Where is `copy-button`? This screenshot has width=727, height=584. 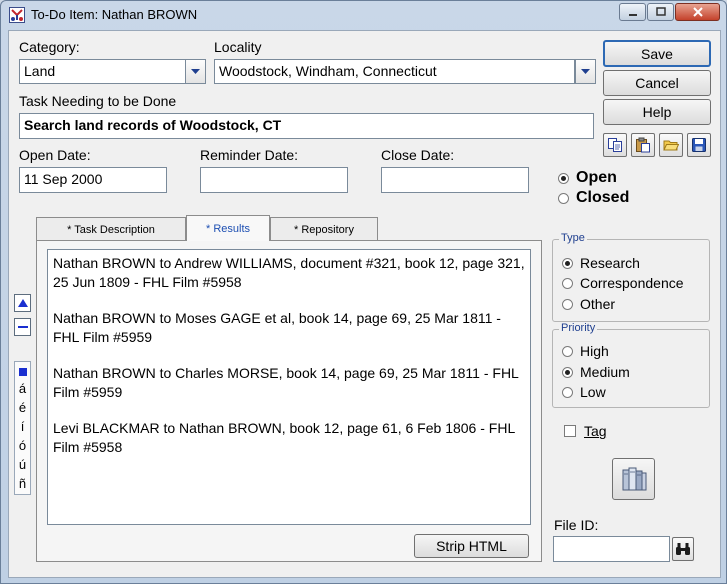 copy-button is located at coordinates (615, 145).